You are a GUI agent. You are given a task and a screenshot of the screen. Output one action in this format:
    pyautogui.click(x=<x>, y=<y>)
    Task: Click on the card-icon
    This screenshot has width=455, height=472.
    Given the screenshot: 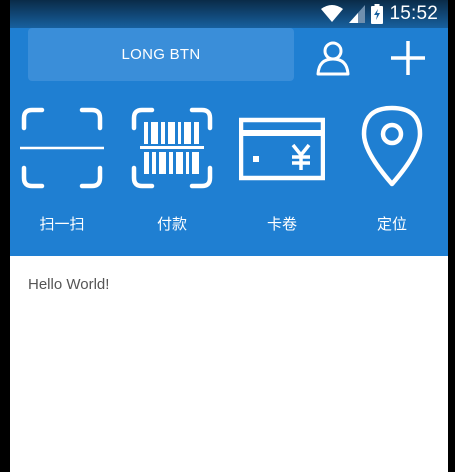 What is the action you would take?
    pyautogui.click(x=282, y=149)
    